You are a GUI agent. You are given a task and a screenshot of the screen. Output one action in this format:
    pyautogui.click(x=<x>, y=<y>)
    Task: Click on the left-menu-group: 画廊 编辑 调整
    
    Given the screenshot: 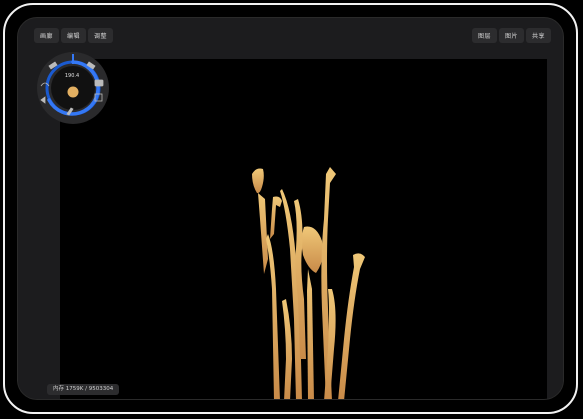 What is the action you would take?
    pyautogui.click(x=74, y=35)
    